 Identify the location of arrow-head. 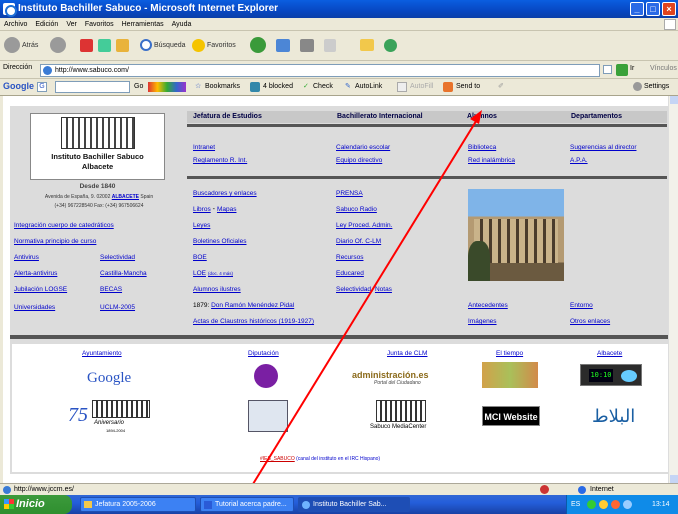
(476, 117).